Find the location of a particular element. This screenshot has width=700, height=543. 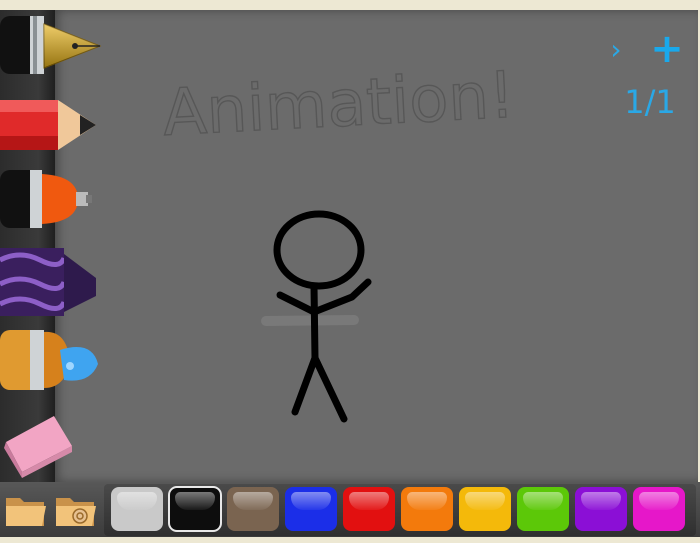

color-swatch-green is located at coordinates (543, 509).